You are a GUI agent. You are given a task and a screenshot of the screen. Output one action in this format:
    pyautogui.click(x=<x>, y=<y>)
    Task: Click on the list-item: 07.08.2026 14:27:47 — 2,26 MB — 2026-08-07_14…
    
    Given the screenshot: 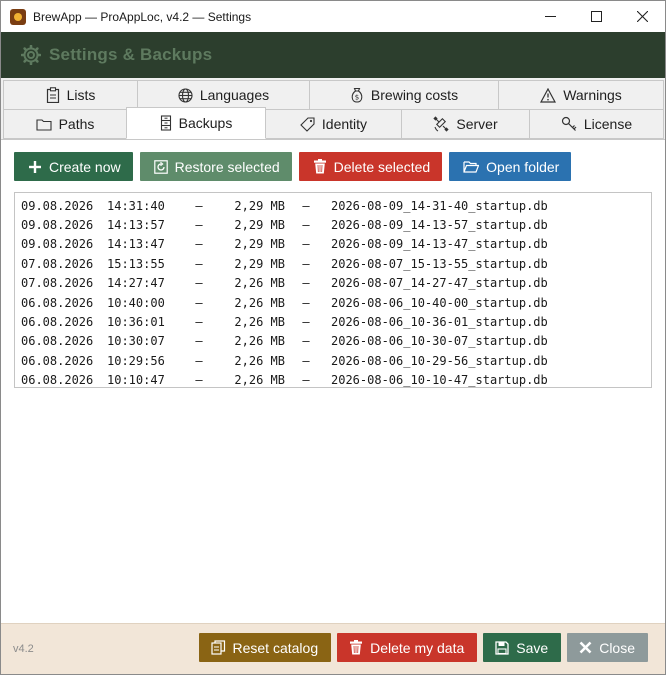 What is the action you would take?
    pyautogui.click(x=333, y=283)
    